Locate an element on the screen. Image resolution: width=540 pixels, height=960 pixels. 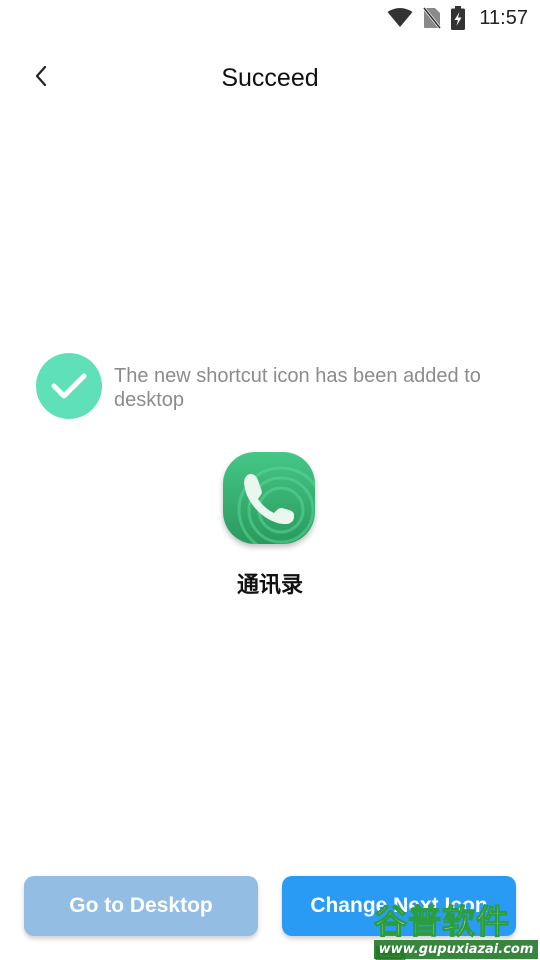
change-next-icon-button: Change Next Icon is located at coordinates (399, 906).